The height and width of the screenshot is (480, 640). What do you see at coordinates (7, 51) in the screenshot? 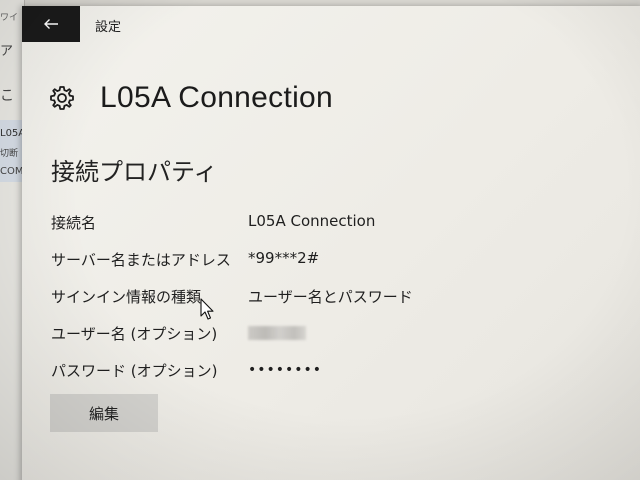
I see `background-text-fragment: ア` at bounding box center [7, 51].